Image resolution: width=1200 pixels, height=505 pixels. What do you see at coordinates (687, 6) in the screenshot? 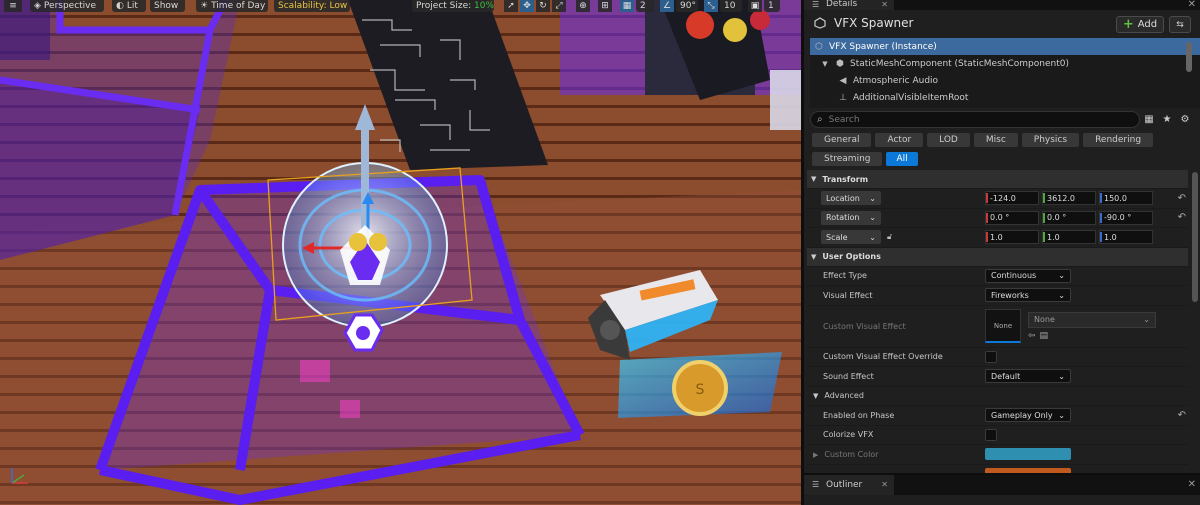
I see `angle-value: 90°` at bounding box center [687, 6].